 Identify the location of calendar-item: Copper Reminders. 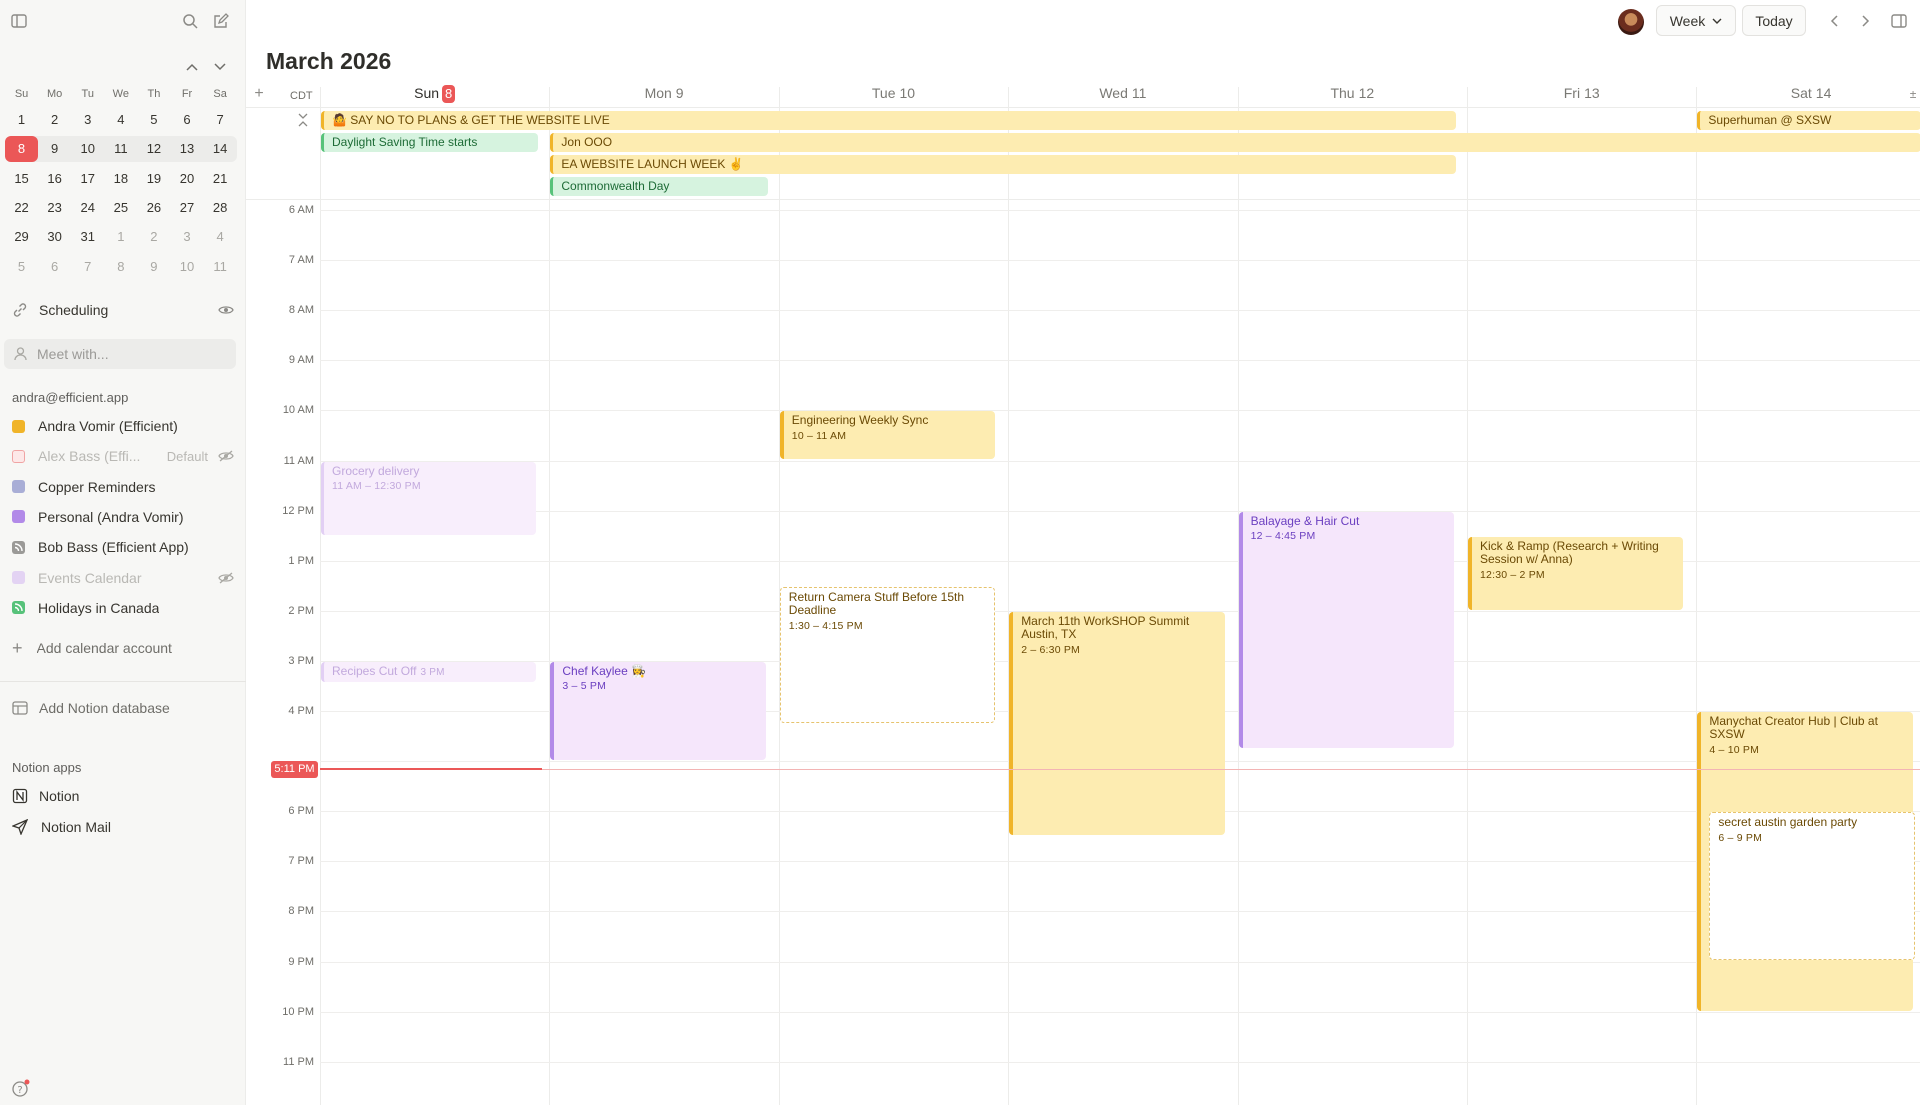
(123, 487).